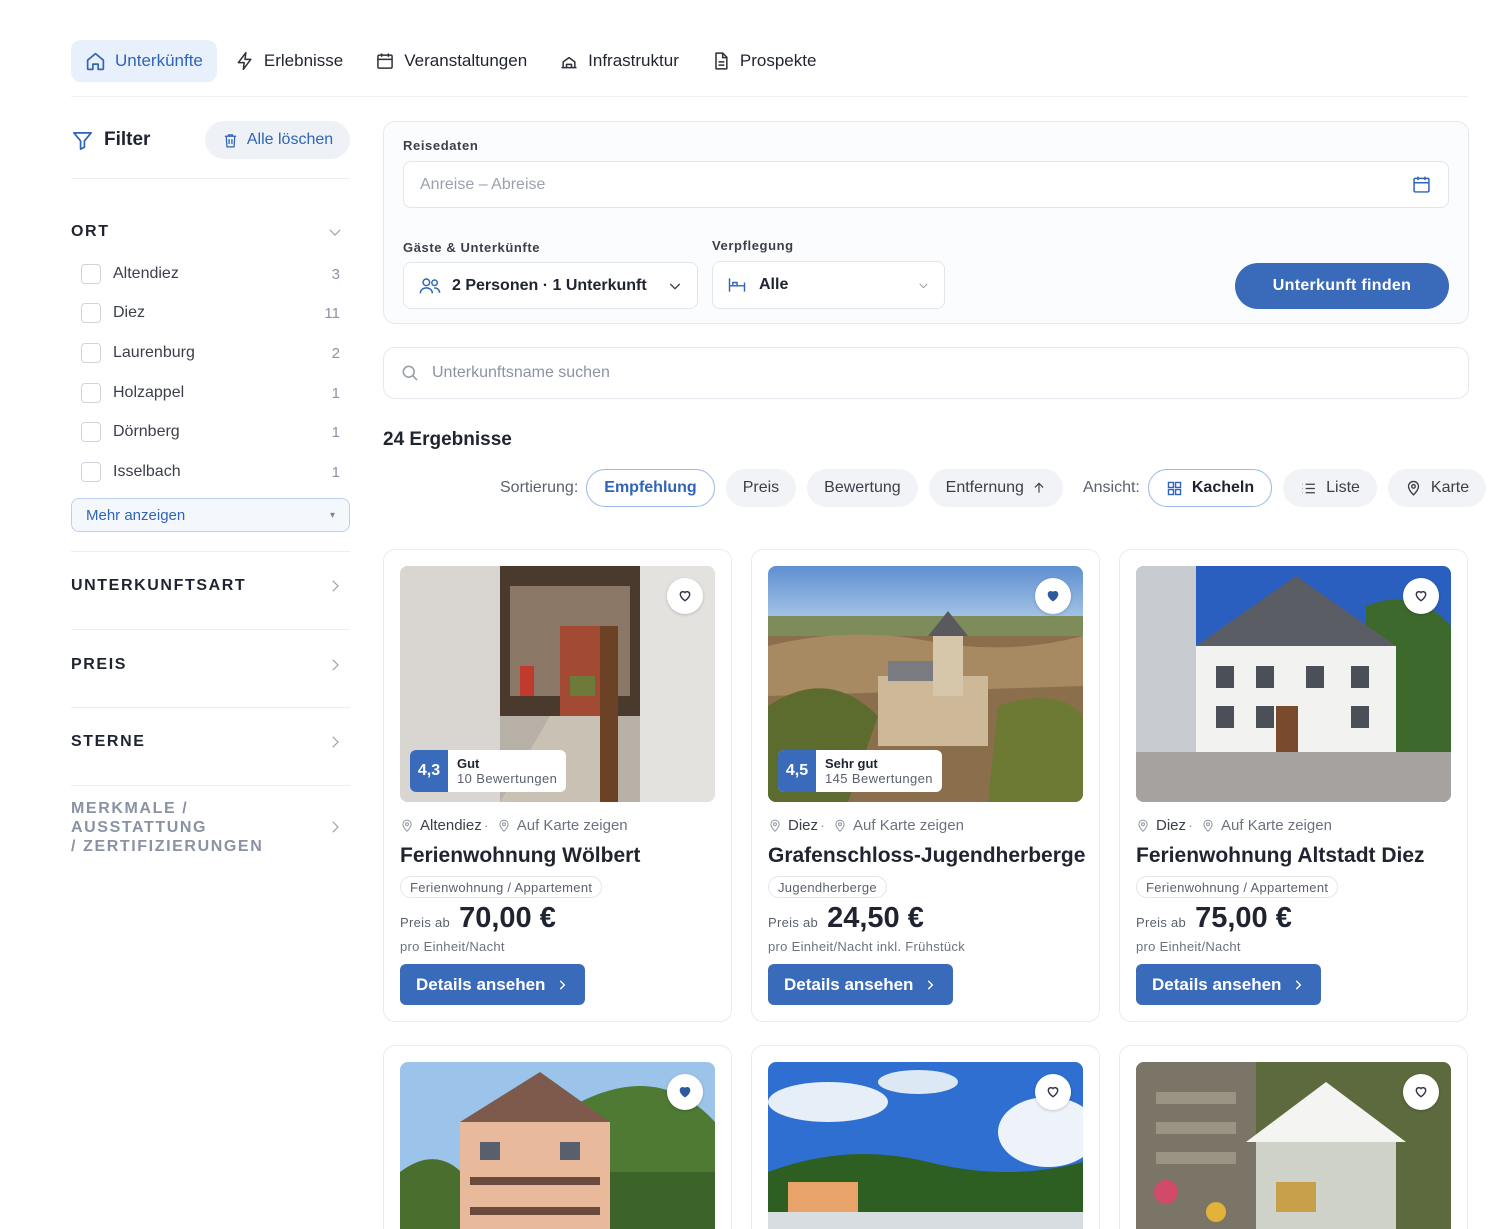 Image resolution: width=1500 pixels, height=1229 pixels. I want to click on sort-option-label: Entfernung, so click(984, 487).